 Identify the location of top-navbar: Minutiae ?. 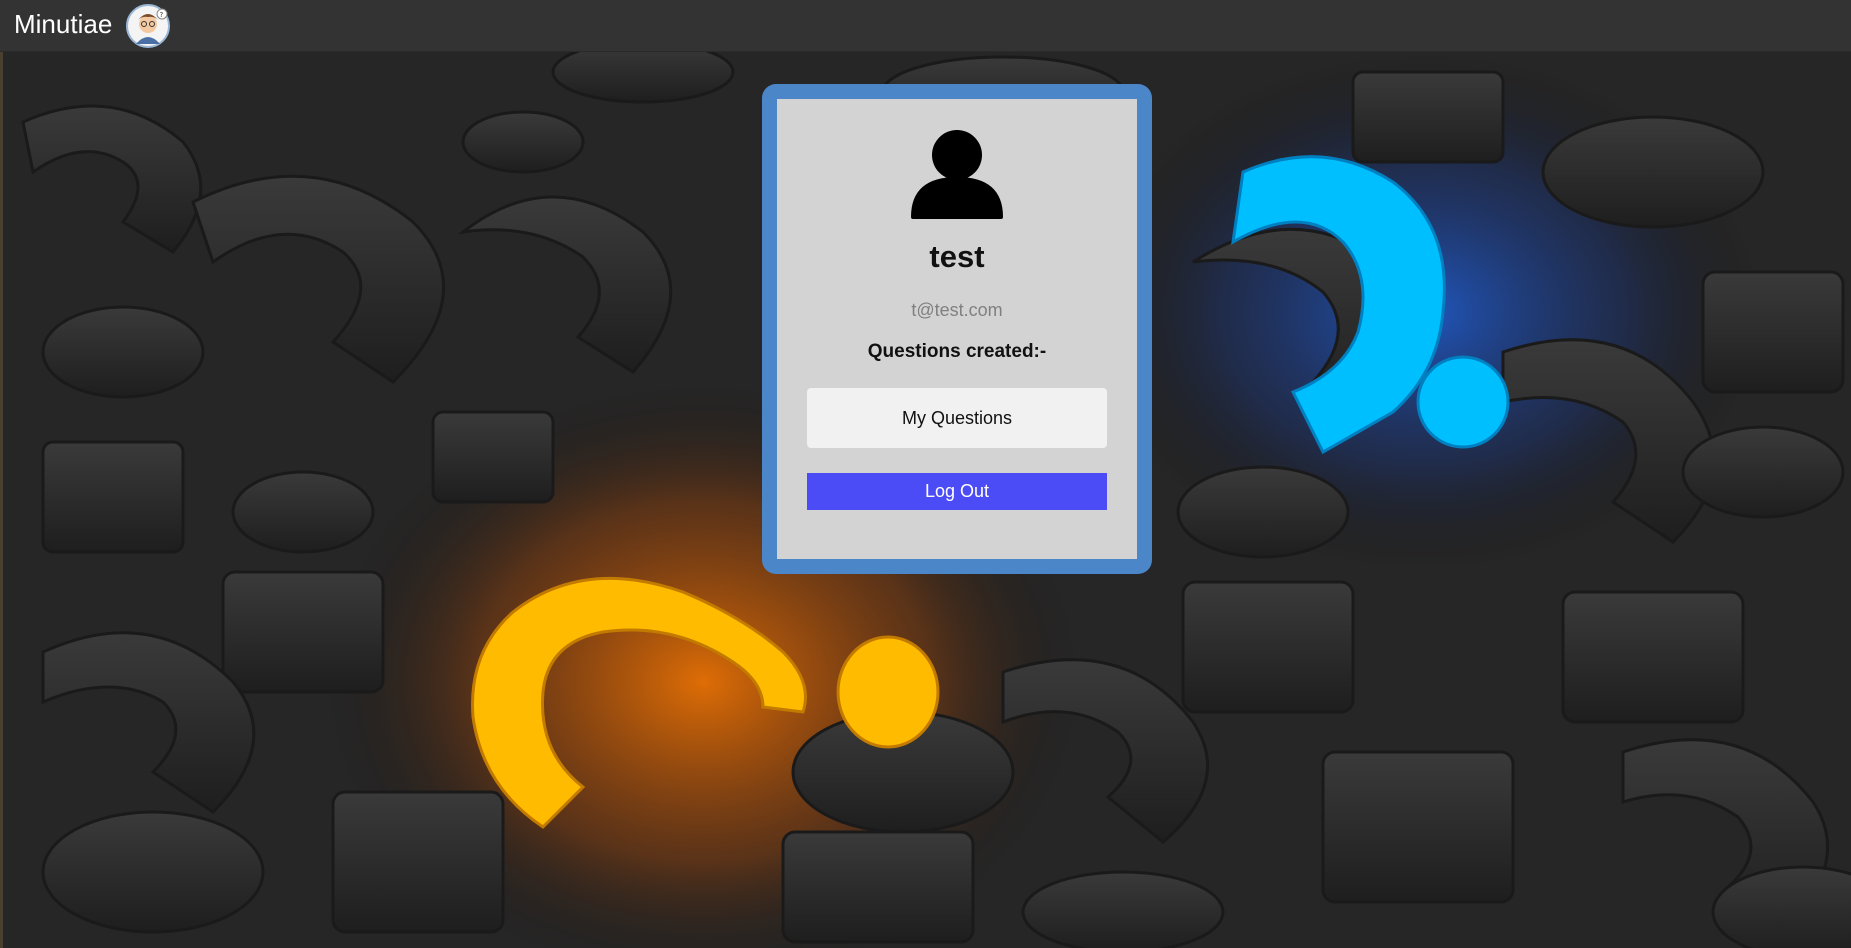
(925, 26).